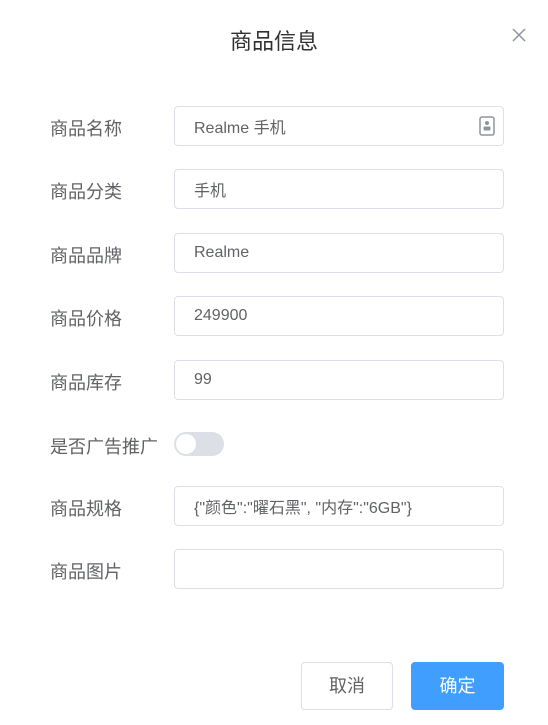 The width and height of the screenshot is (548, 725). I want to click on image-label: 商品图片, so click(86, 572).